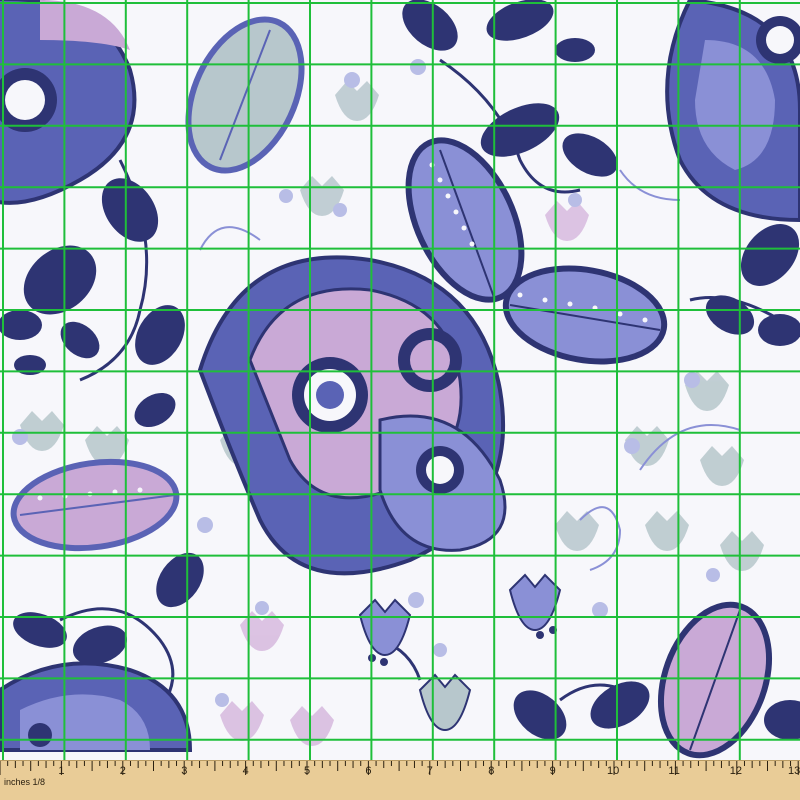  Describe the element at coordinates (736, 771) in the screenshot. I see `ruler-number: 12` at that location.